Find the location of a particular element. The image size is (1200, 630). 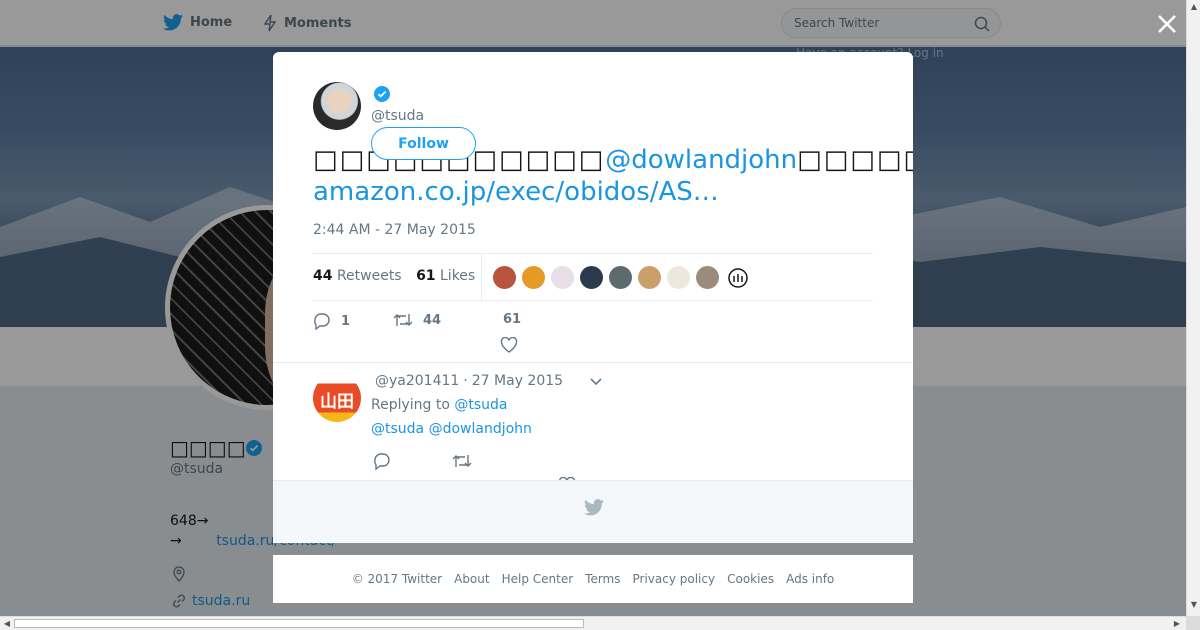

modal-divider is located at coordinates (593, 362).